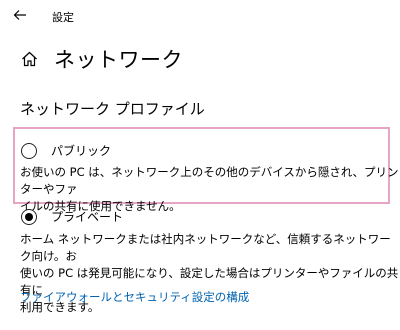 This screenshot has width=400, height=330. What do you see at coordinates (112, 109) in the screenshot?
I see `section-title: ネットワーク プロファイル` at bounding box center [112, 109].